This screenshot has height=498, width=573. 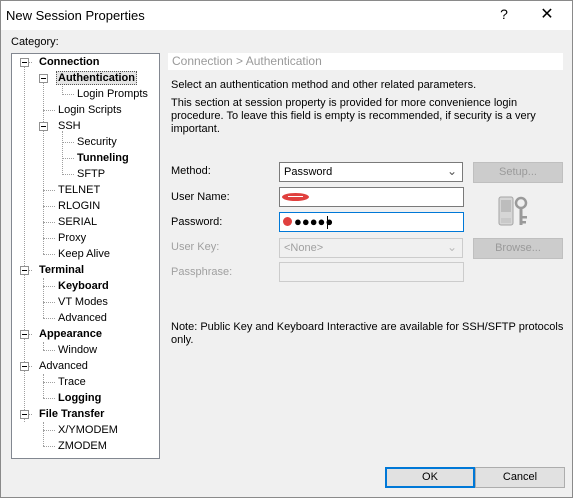 What do you see at coordinates (365, 61) in the screenshot?
I see `section-header: Connection > Authentication` at bounding box center [365, 61].